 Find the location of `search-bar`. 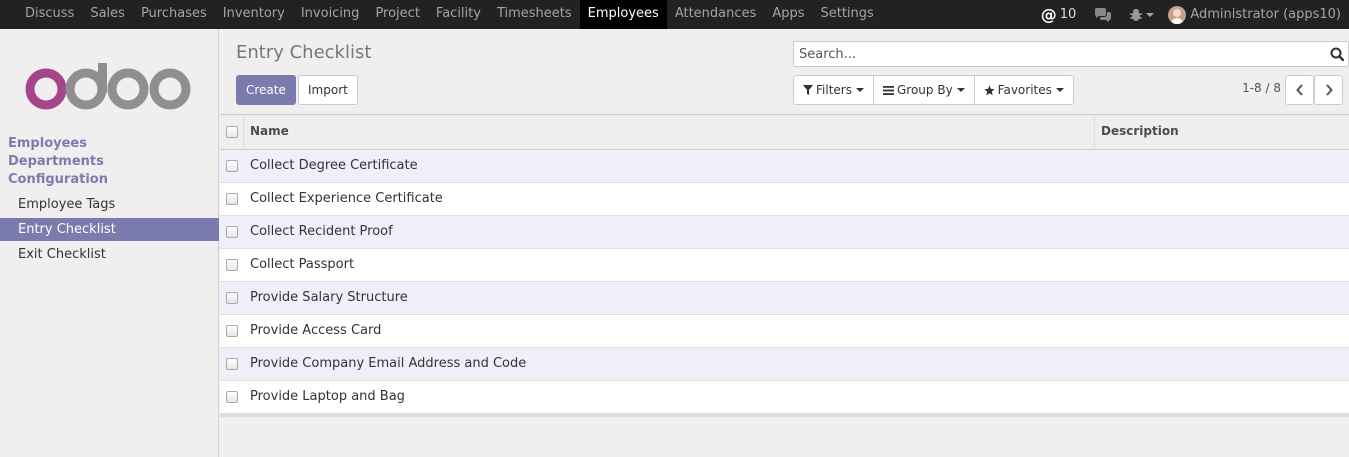

search-bar is located at coordinates (1071, 54).